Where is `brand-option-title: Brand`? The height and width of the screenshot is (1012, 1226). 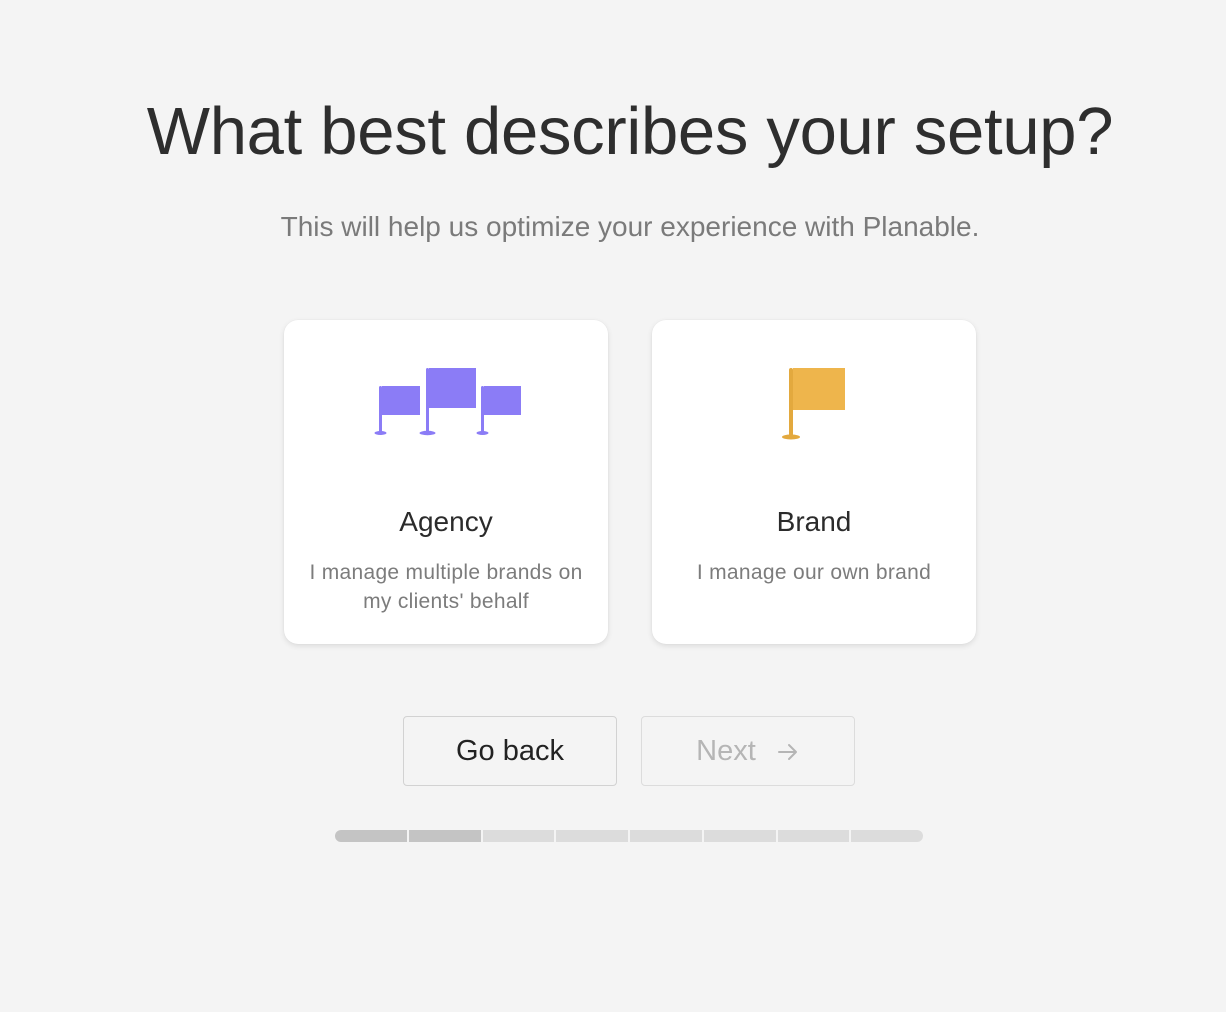 brand-option-title: Brand is located at coordinates (814, 521).